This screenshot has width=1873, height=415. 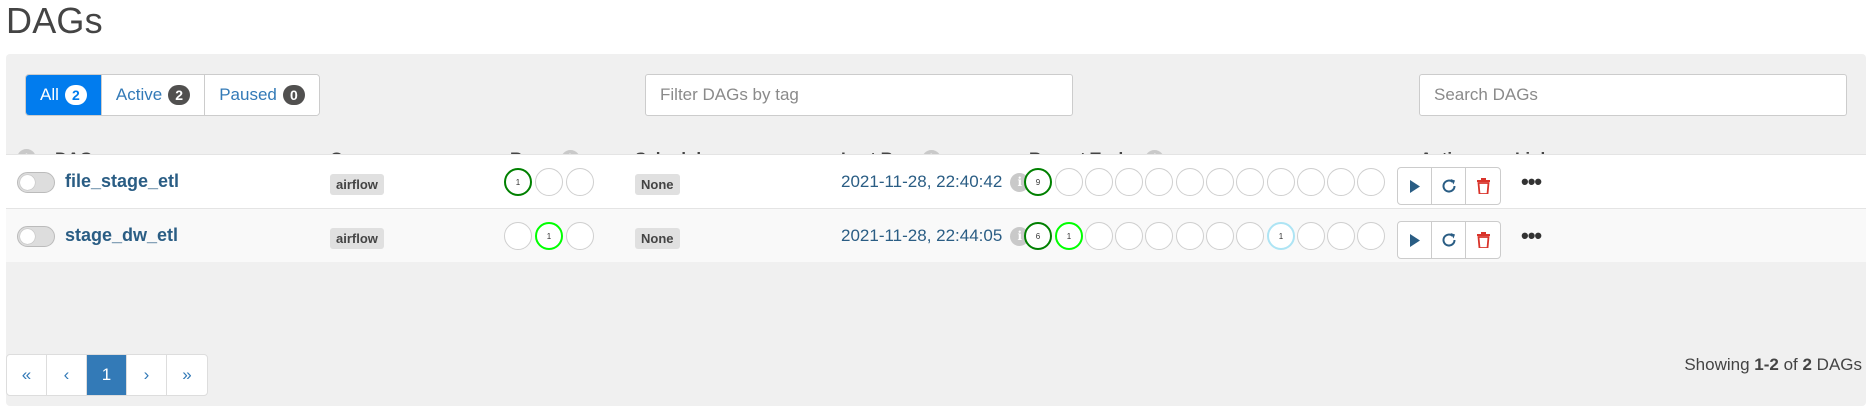 What do you see at coordinates (1069, 236) in the screenshot?
I see `task-state-running: 1` at bounding box center [1069, 236].